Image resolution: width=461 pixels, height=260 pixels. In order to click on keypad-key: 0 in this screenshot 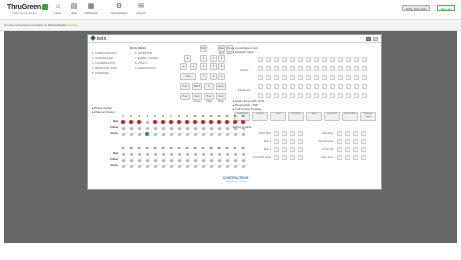, I will do `click(209, 86)`.